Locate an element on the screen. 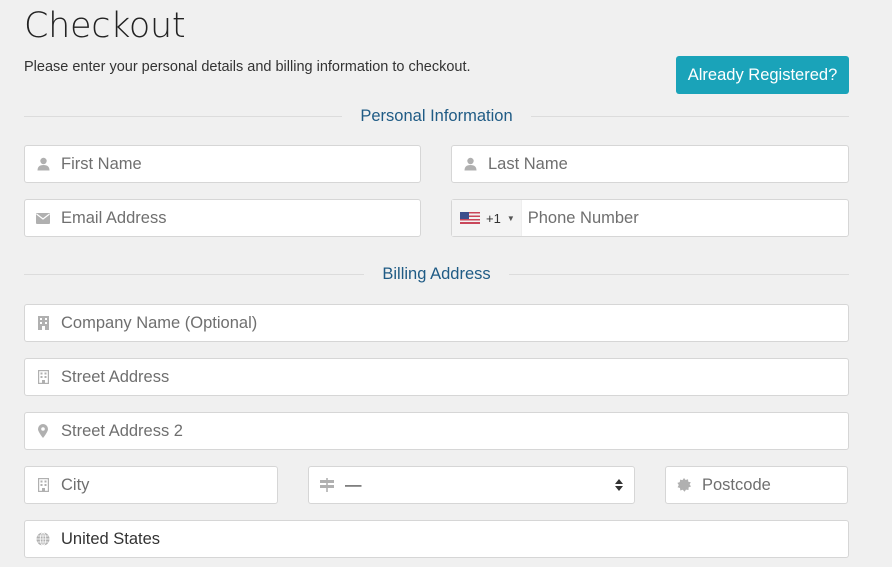 This screenshot has width=892, height=567. email-field is located at coordinates (222, 218).